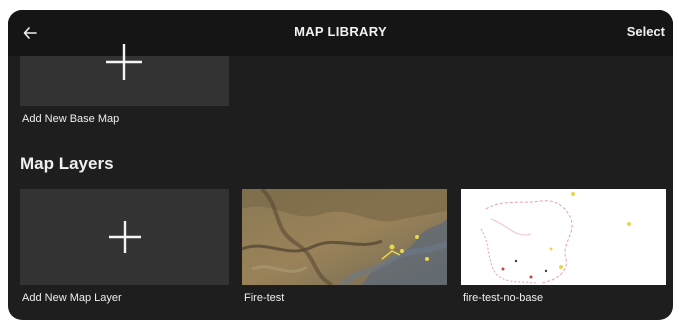  What do you see at coordinates (67, 163) in the screenshot?
I see `map-layers-heading: Map Layers` at bounding box center [67, 163].